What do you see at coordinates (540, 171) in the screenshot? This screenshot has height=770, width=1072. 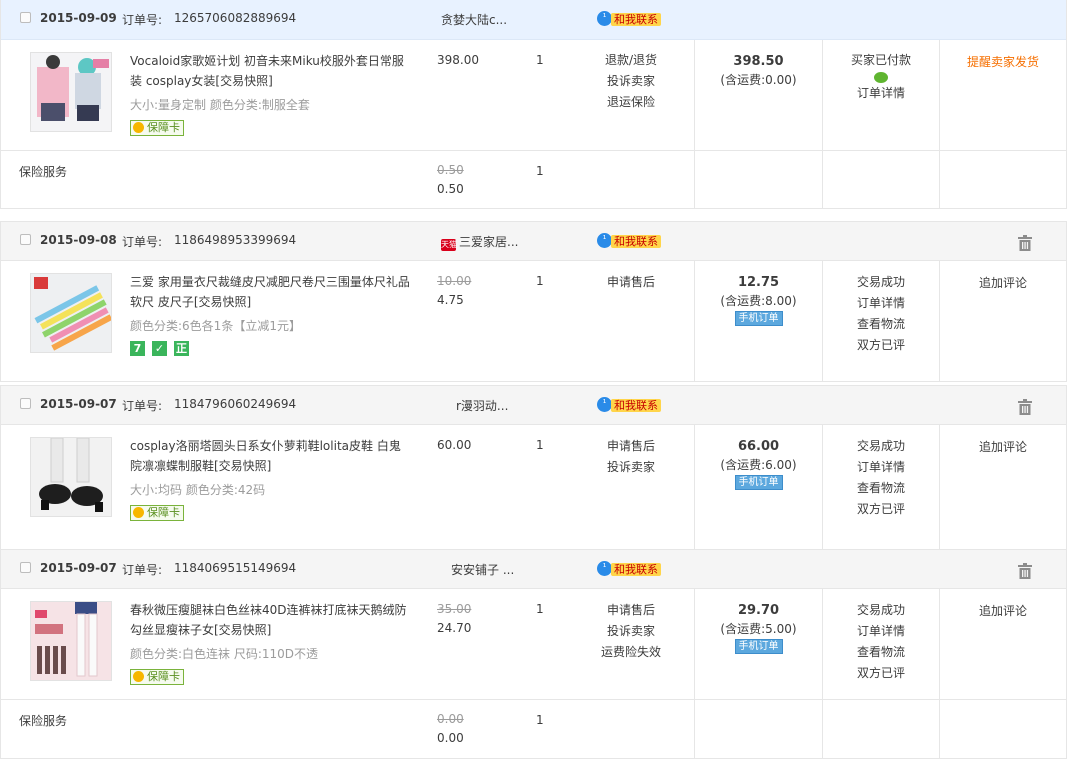 I see `service-quantity: 1` at bounding box center [540, 171].